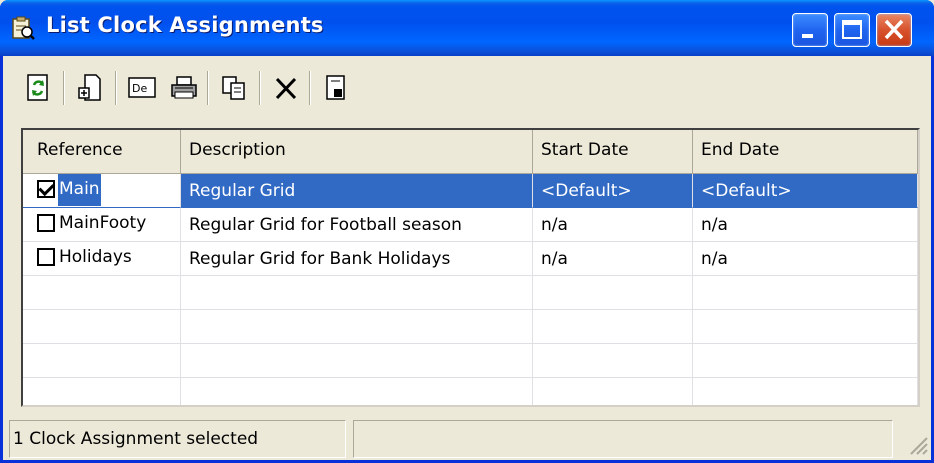 The image size is (934, 463). I want to click on column-header-start-date: Start Date, so click(613, 152).